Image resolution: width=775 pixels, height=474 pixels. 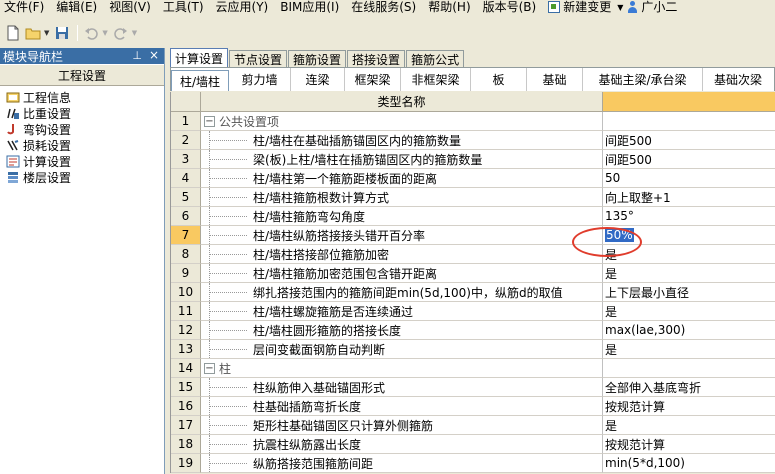 I want to click on menu-online-service: 在线服务(S), so click(x=383, y=7).